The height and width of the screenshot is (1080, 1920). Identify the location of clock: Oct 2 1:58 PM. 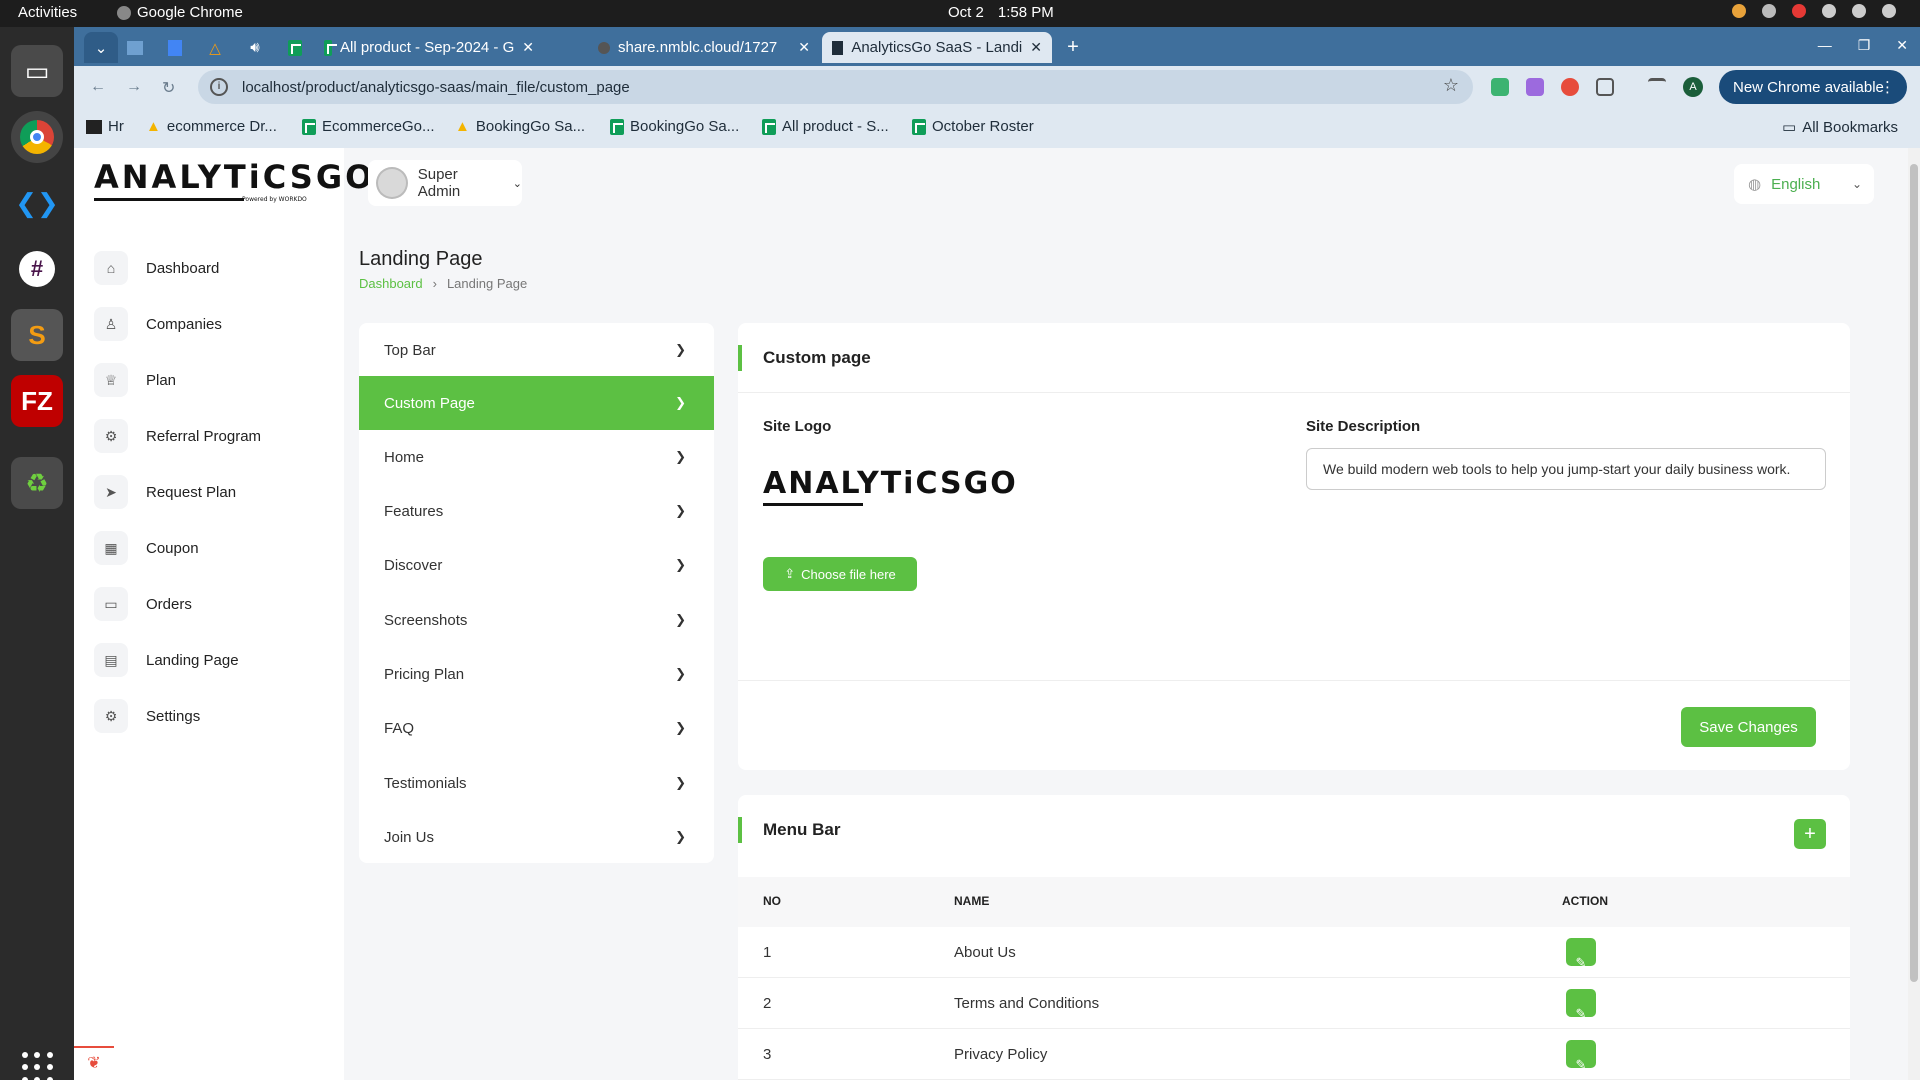
(1001, 12).